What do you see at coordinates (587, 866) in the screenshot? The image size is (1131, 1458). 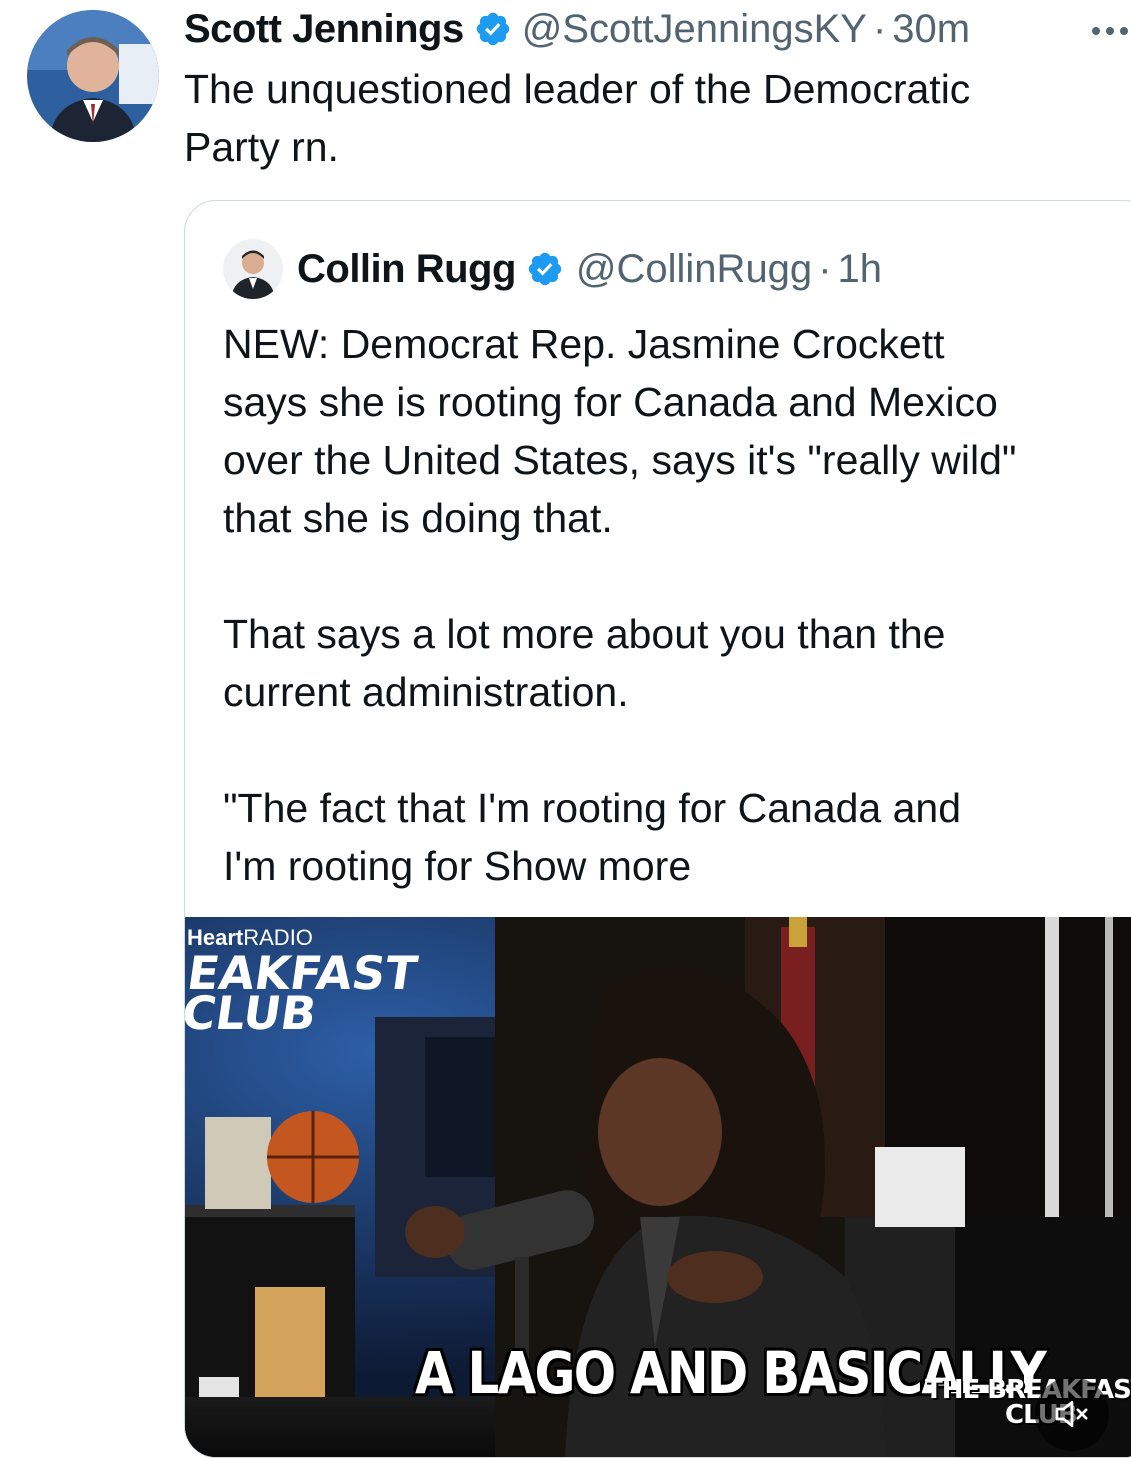 I see `show-more-link: Show more` at bounding box center [587, 866].